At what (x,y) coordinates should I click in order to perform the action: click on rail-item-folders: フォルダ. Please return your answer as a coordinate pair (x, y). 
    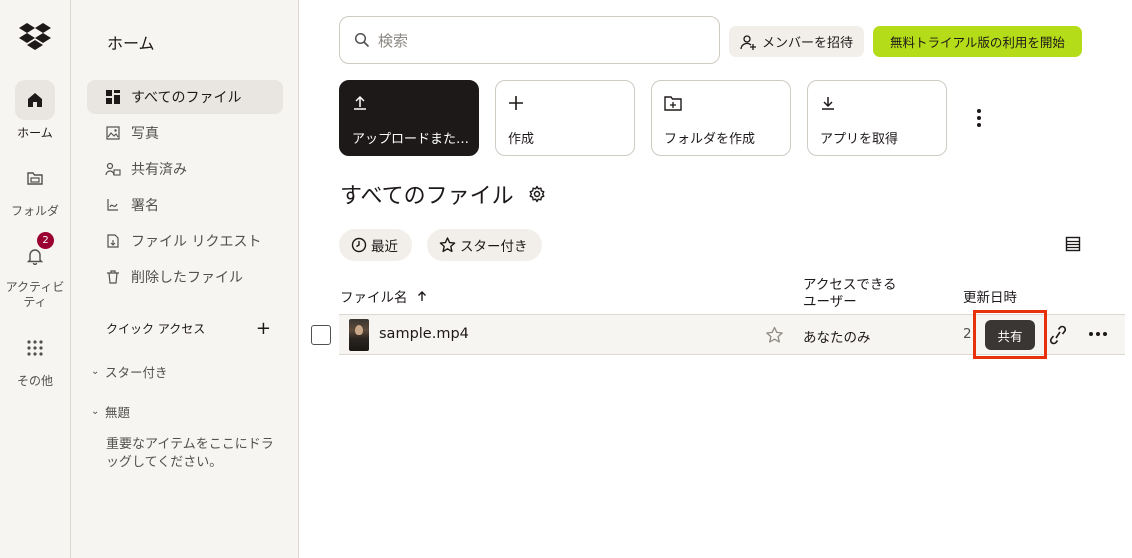
    Looking at the image, I should click on (35, 188).